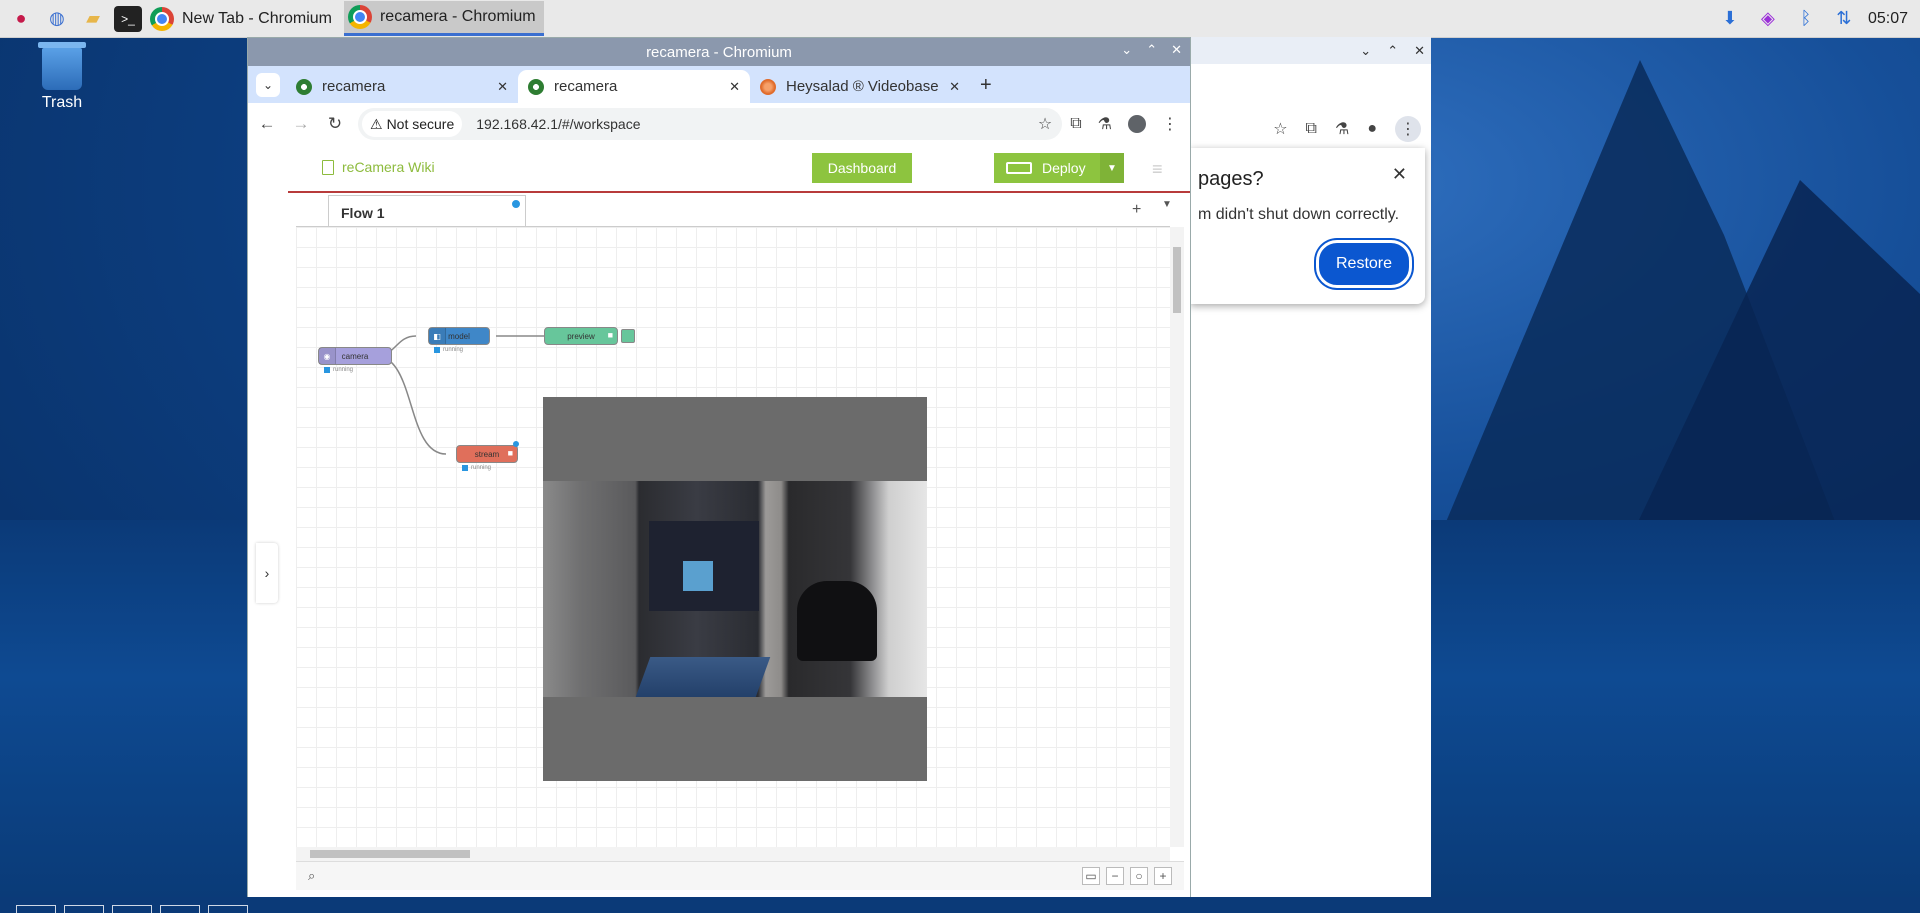 The image size is (1920, 913). I want to click on download-icon: ⬇, so click(1730, 19).